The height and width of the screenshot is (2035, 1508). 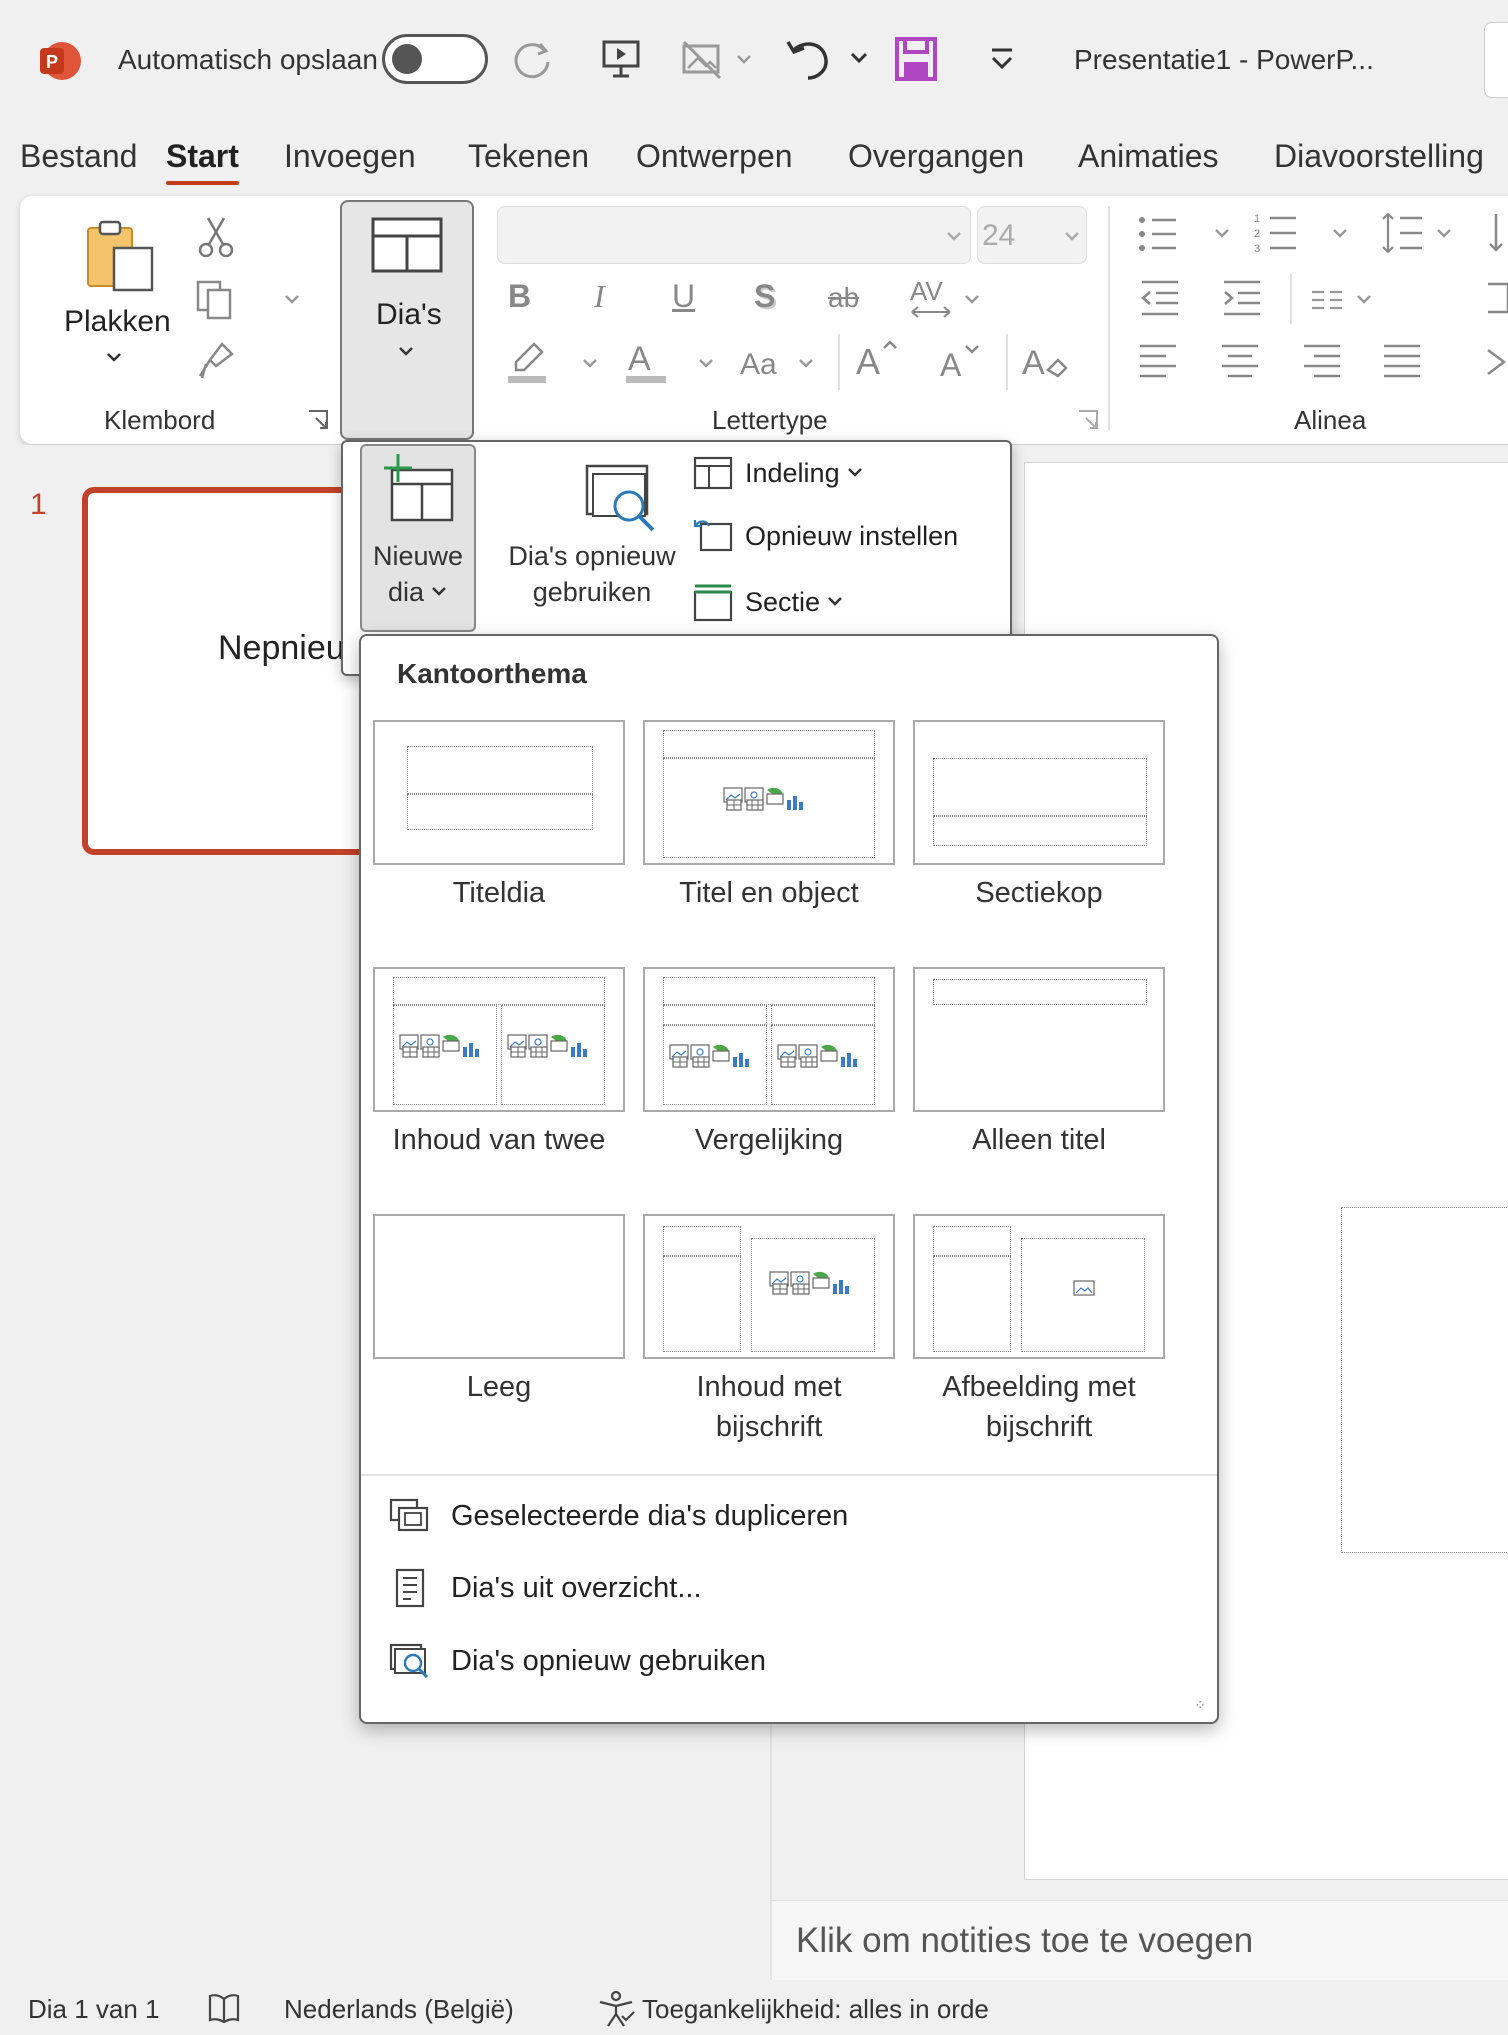 I want to click on tab-start: Start, so click(x=202, y=161).